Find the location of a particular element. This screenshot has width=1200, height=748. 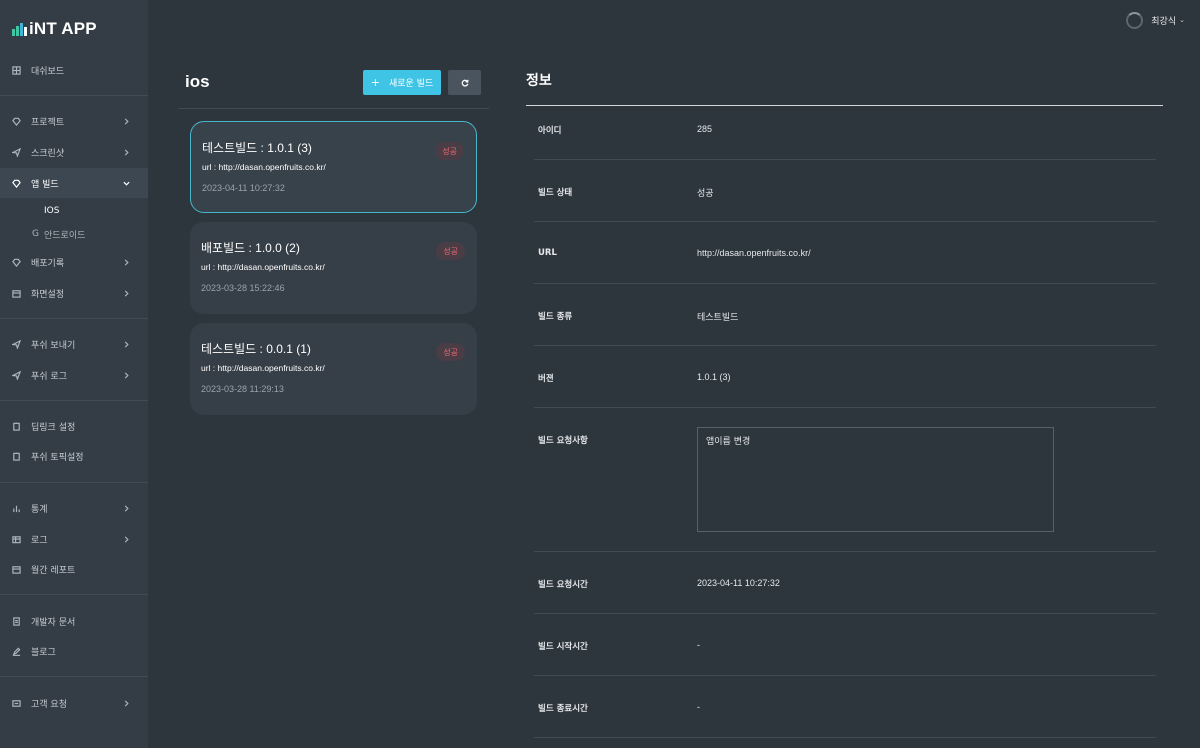

info-label: 빌드 종류 is located at coordinates (555, 317).